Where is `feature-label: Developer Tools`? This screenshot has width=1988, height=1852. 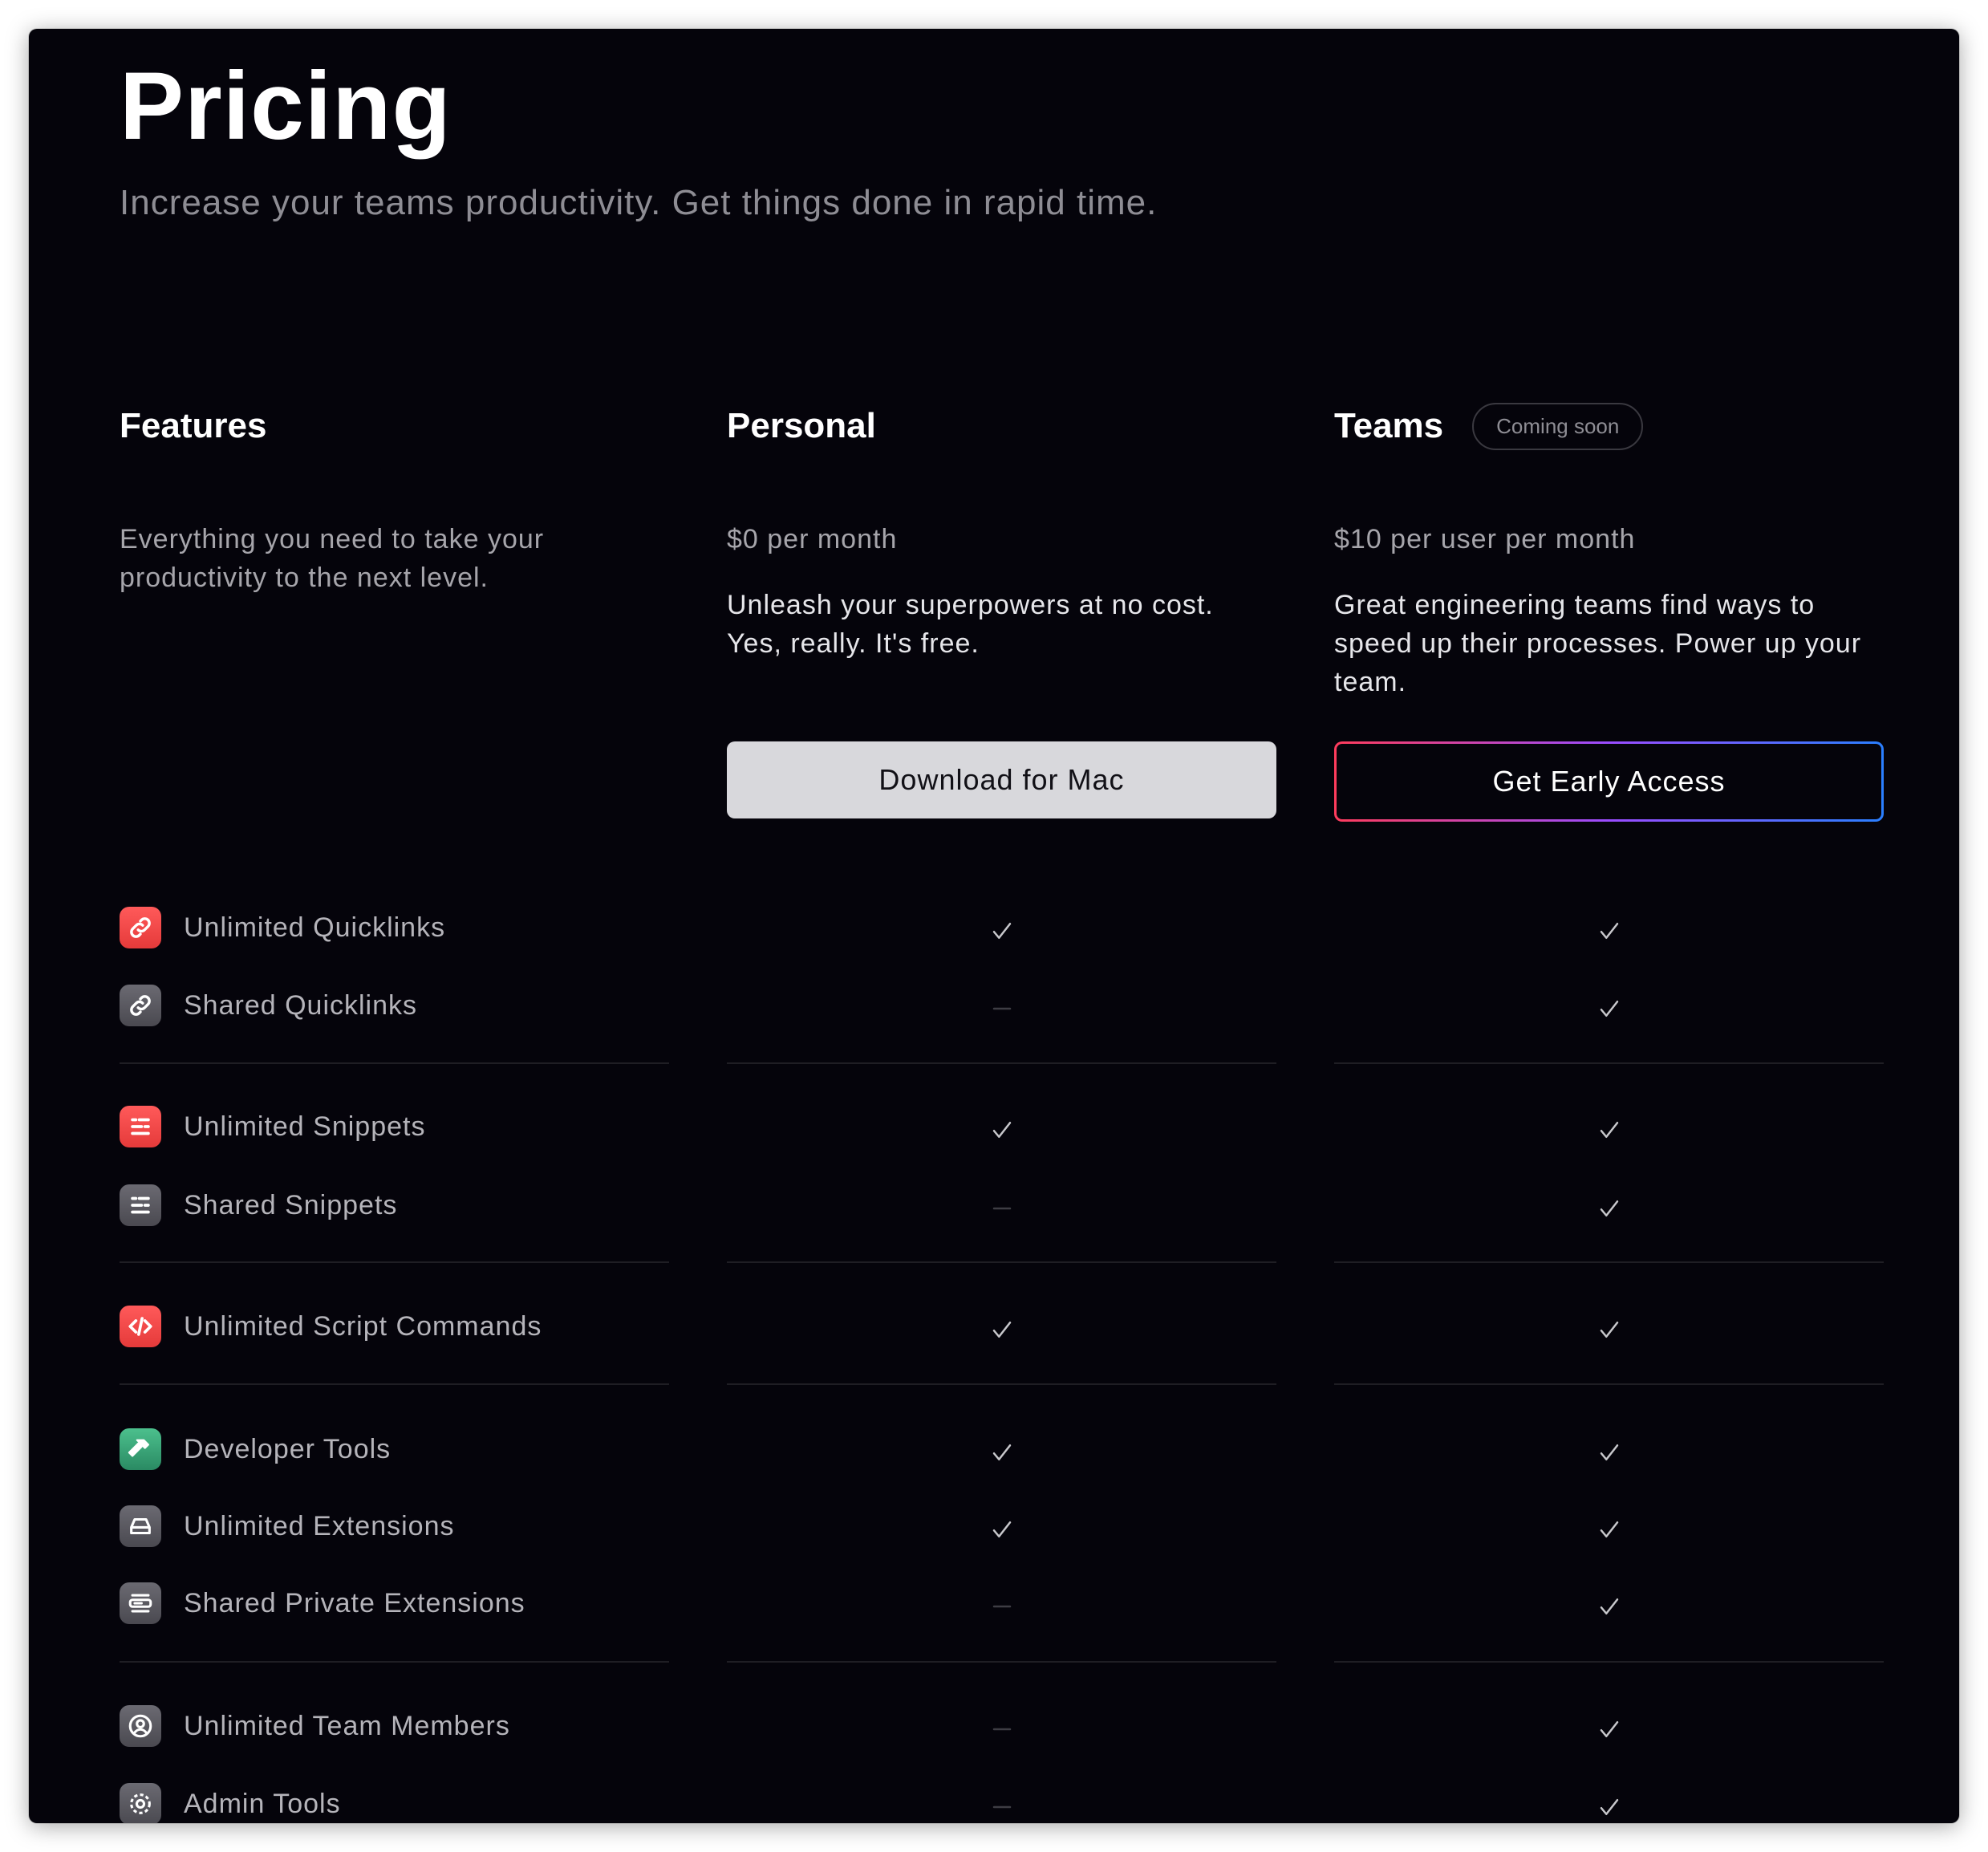 feature-label: Developer Tools is located at coordinates (288, 1448).